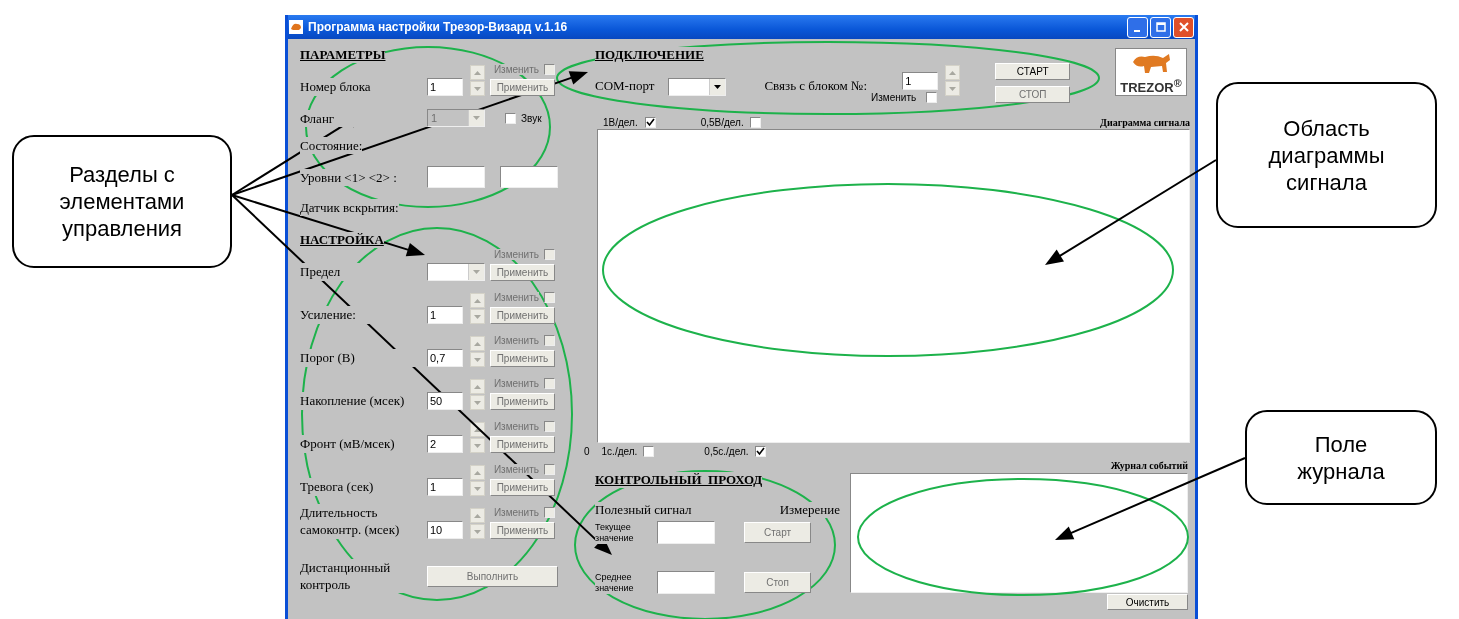 Image resolution: width=1459 pixels, height=619 pixels. What do you see at coordinates (445, 444) in the screenshot?
I see `number-field: 2` at bounding box center [445, 444].